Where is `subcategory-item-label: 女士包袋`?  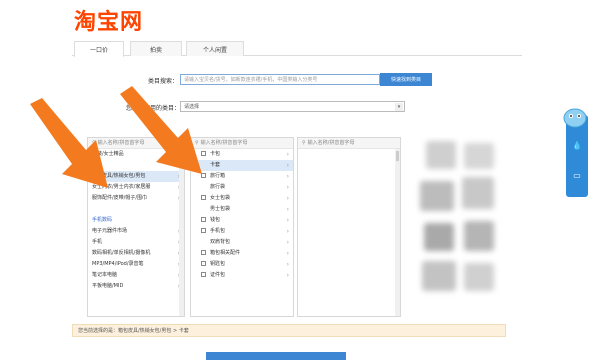
subcategory-item-label: 女士包袋 is located at coordinates (220, 198).